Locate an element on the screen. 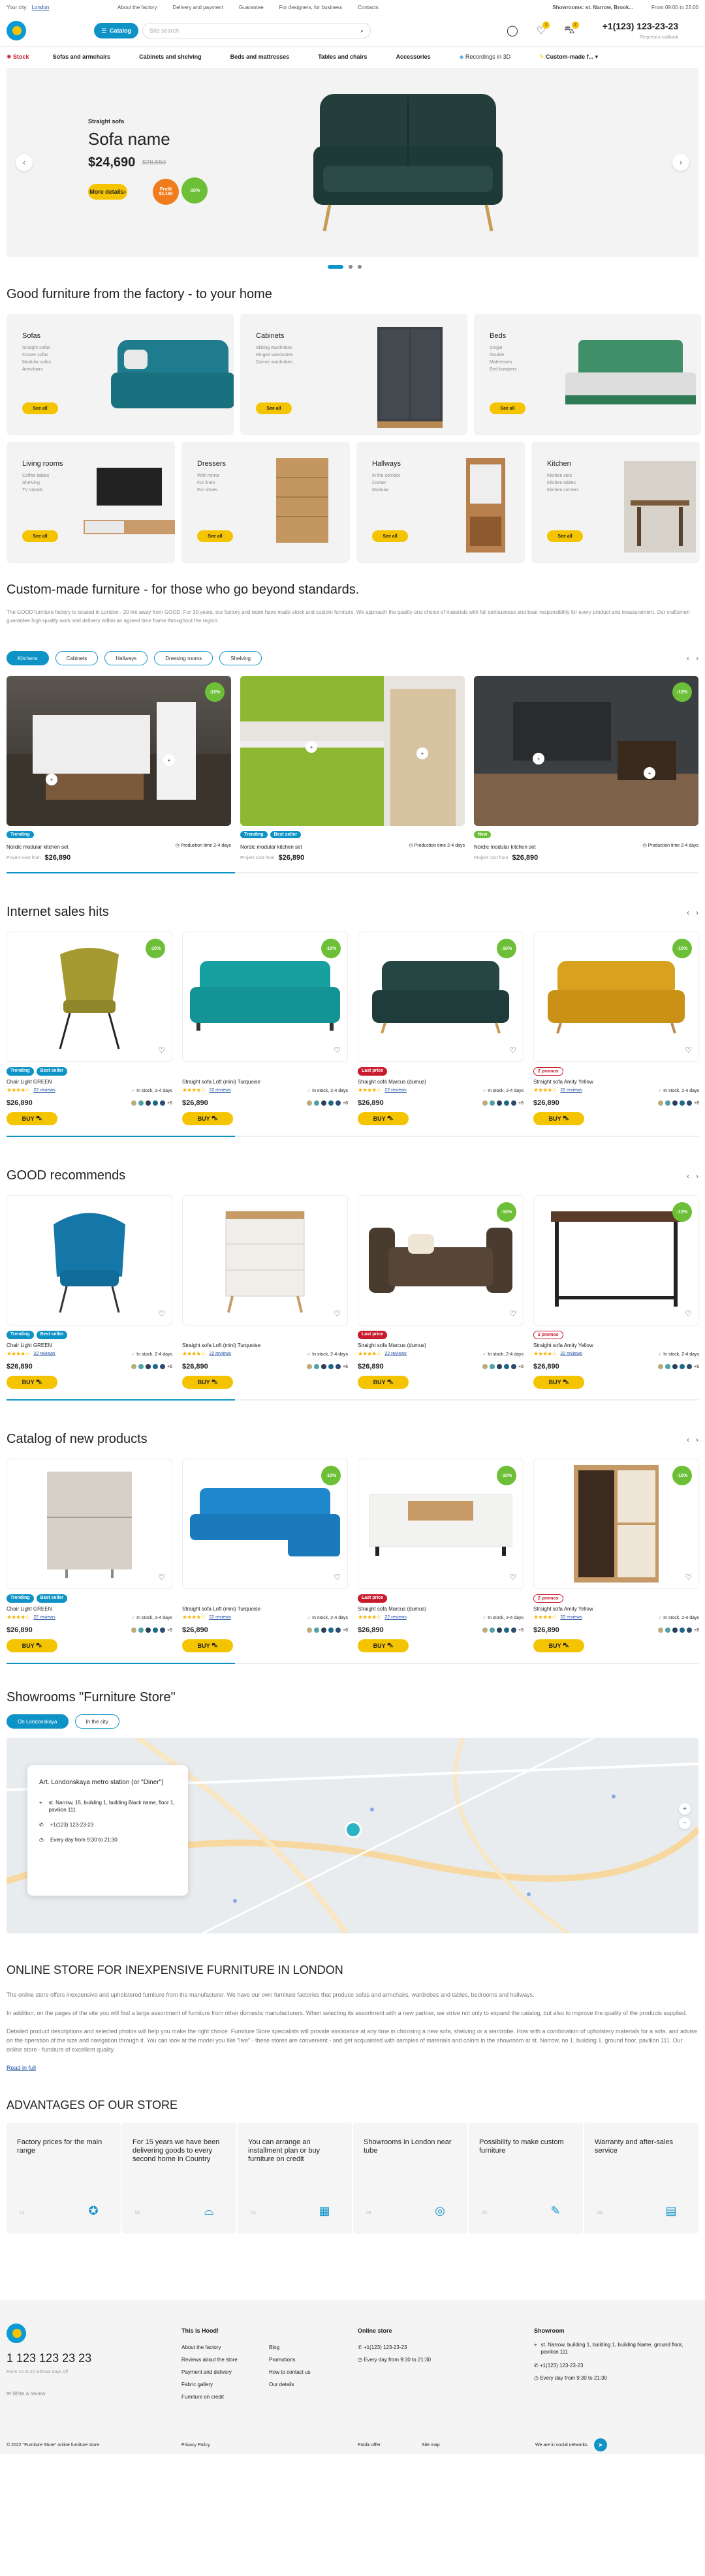 This screenshot has height=2576, width=705. privacy-link: Privacy Policy is located at coordinates (269, 2445).